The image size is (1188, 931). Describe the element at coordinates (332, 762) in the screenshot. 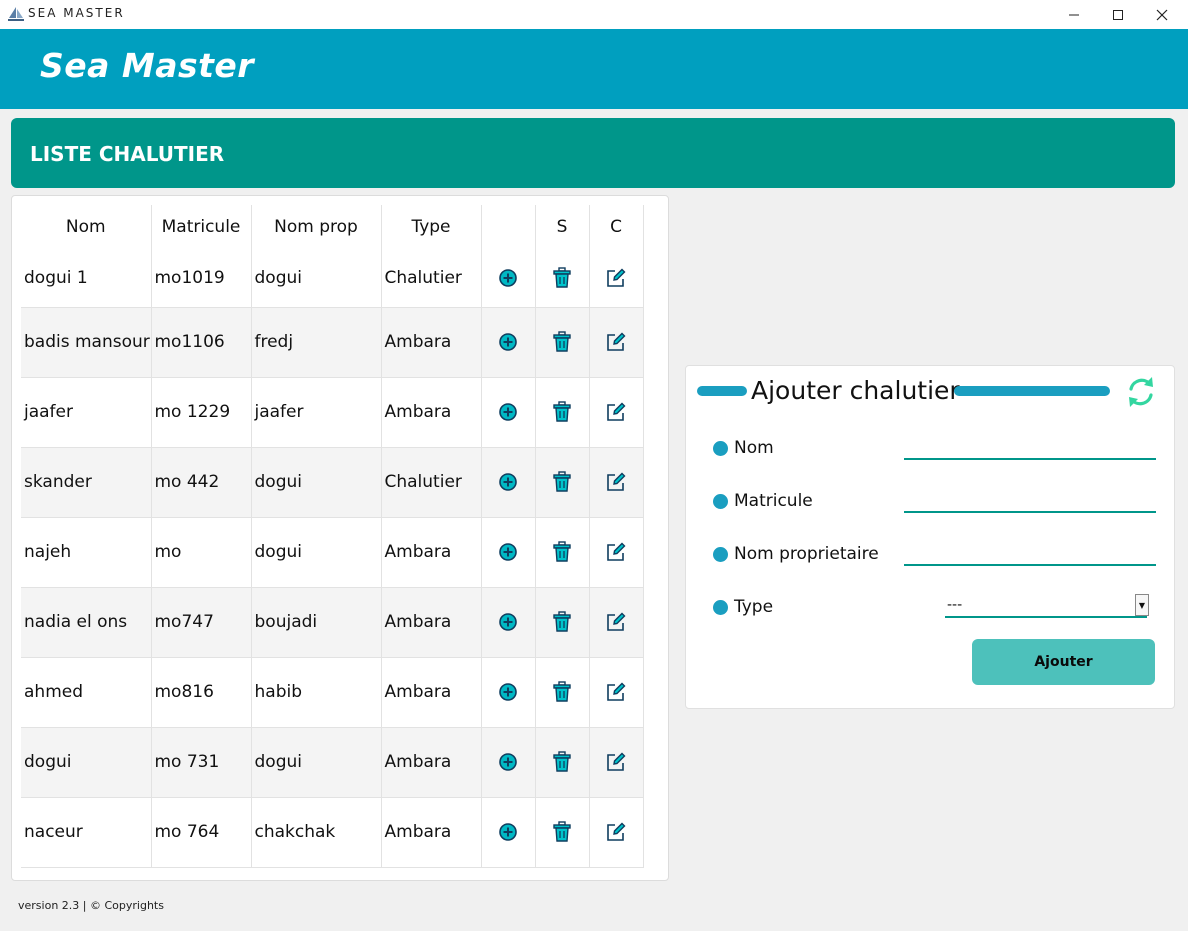

I see `table-row: dogui mo 731 dogui Ambara` at that location.